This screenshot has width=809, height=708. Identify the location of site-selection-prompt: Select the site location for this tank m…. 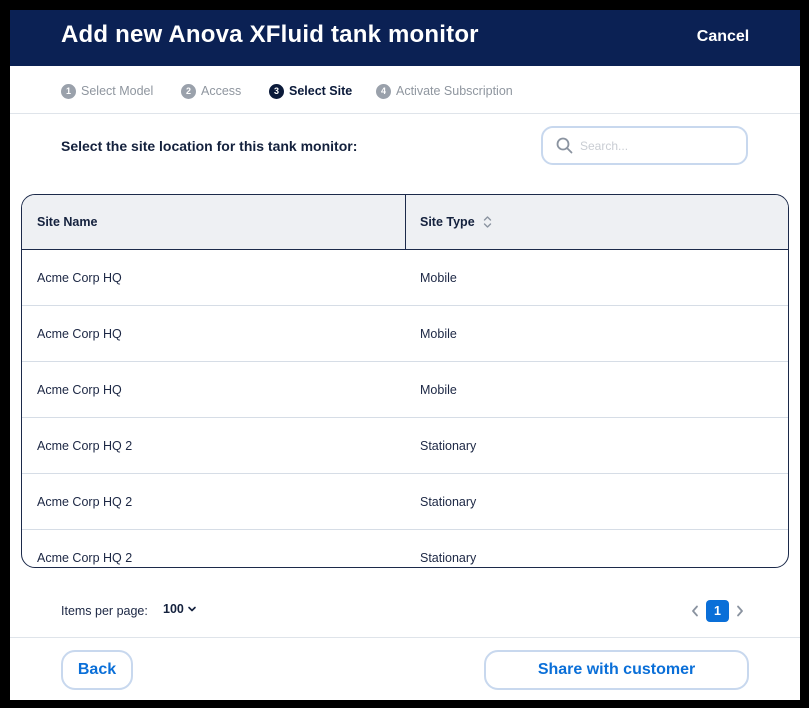
(209, 146).